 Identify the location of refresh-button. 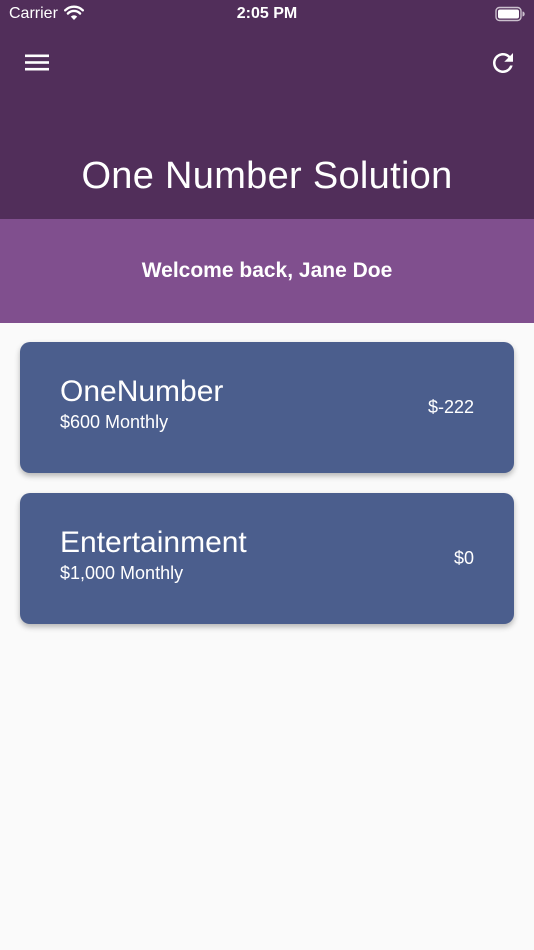
(503, 63).